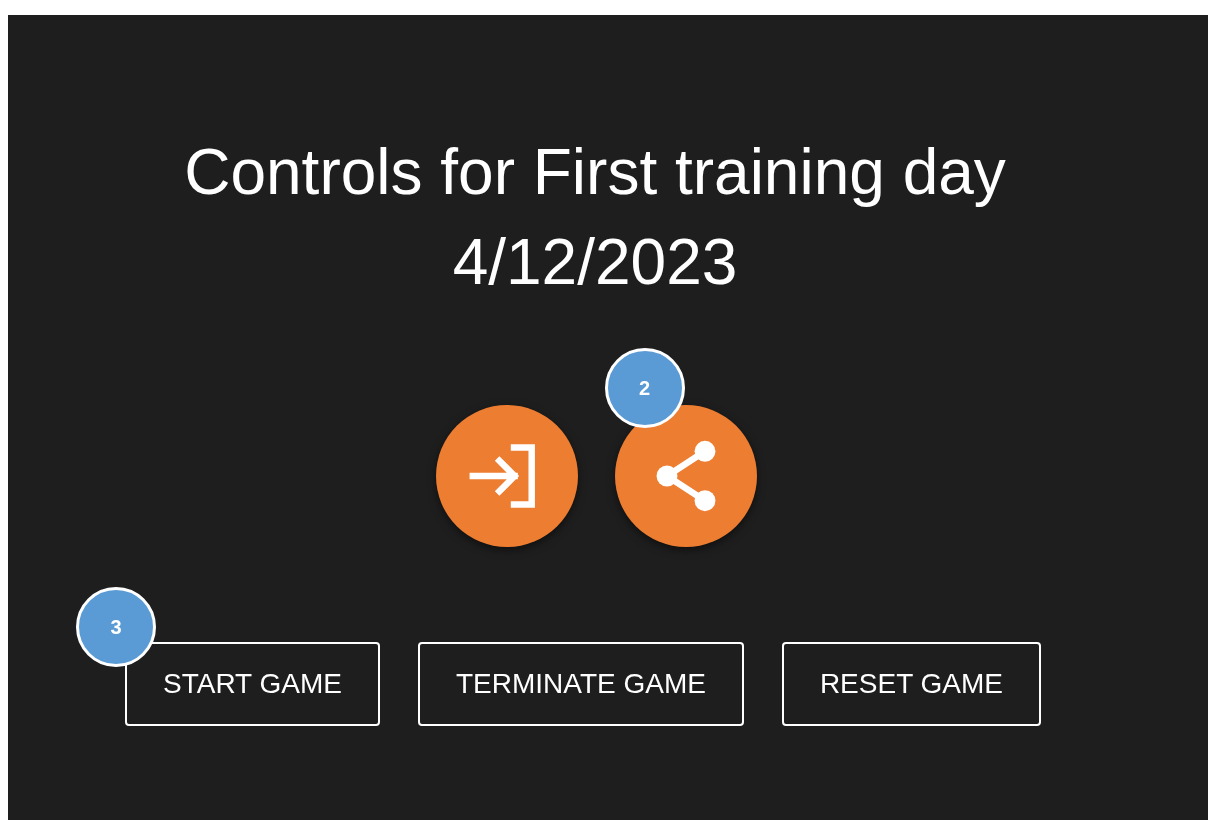 This screenshot has height=820, width=1208. Describe the element at coordinates (580, 684) in the screenshot. I see `game-button: TERMINATE GAME` at that location.